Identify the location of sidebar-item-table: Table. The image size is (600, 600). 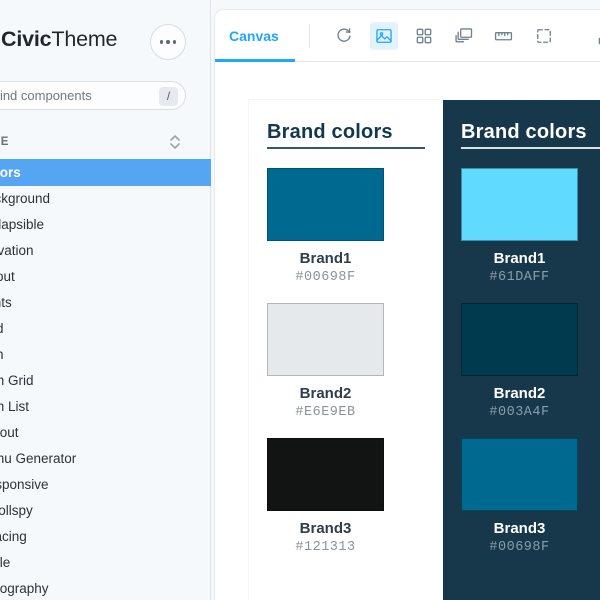
(105, 563).